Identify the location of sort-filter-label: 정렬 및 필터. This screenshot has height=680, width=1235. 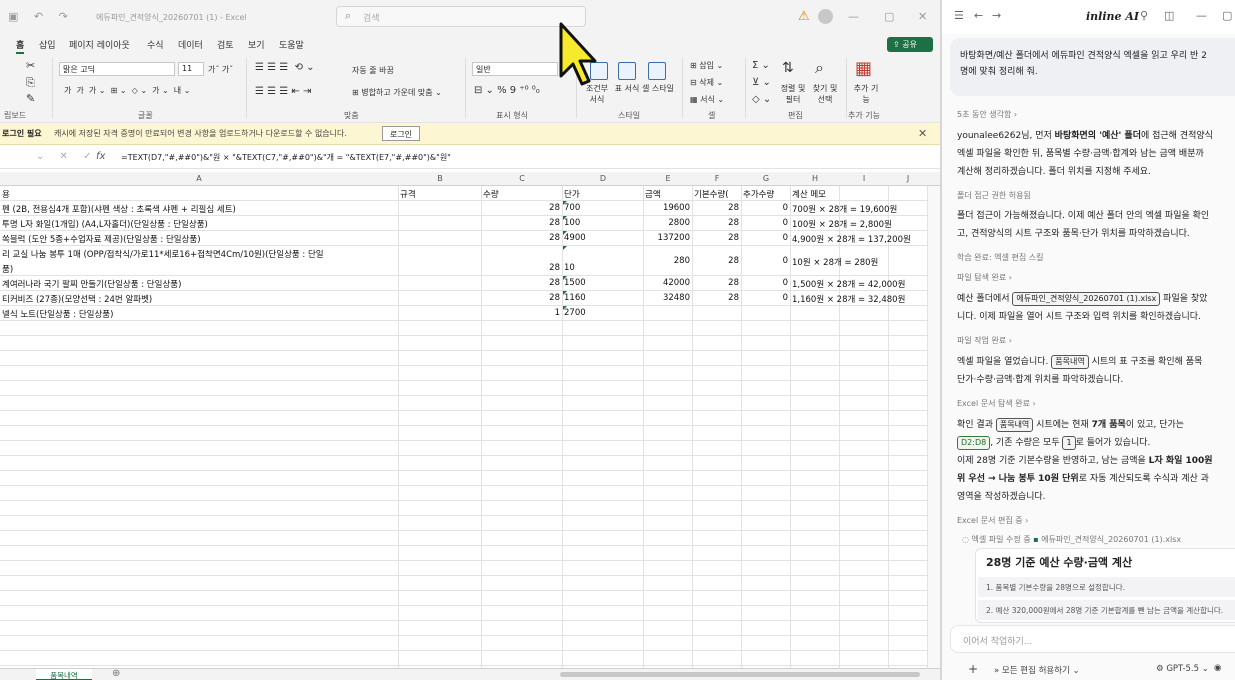
(793, 94).